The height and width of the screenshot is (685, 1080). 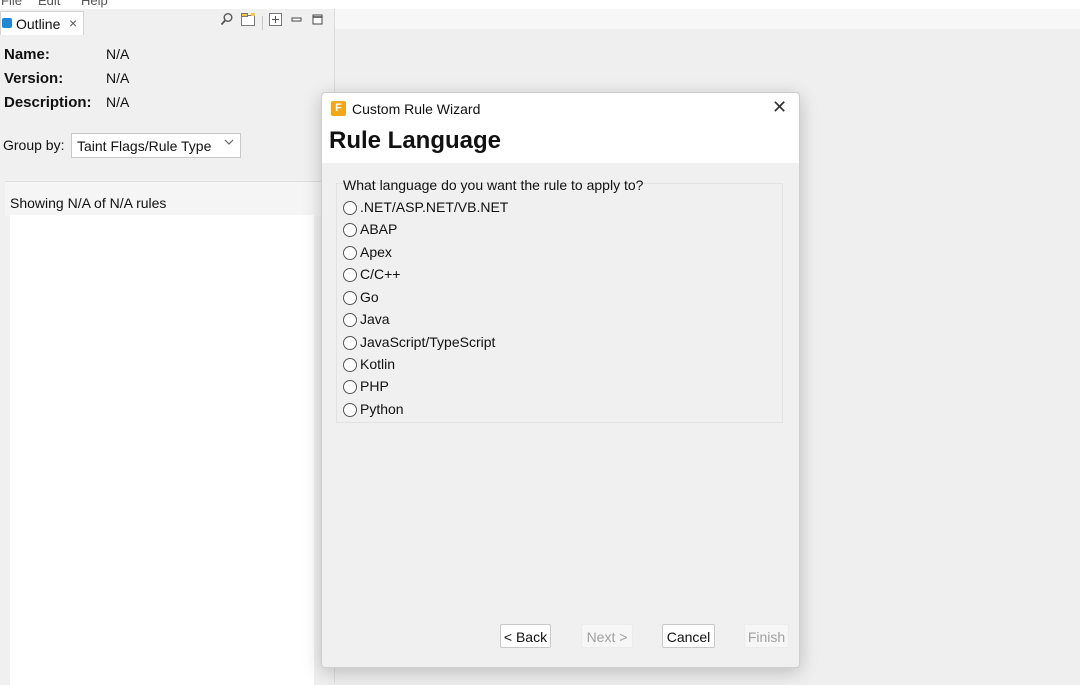 I want to click on folder-icon, so click(x=248, y=21).